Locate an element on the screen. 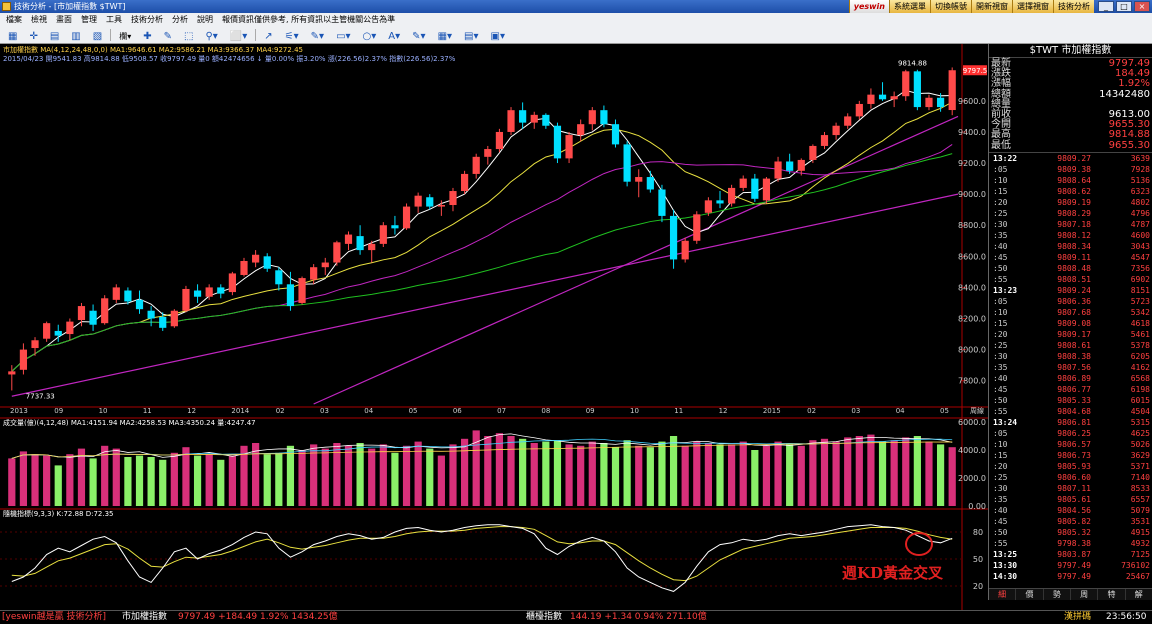  price-axis-label: 8200.0 is located at coordinates (972, 319).